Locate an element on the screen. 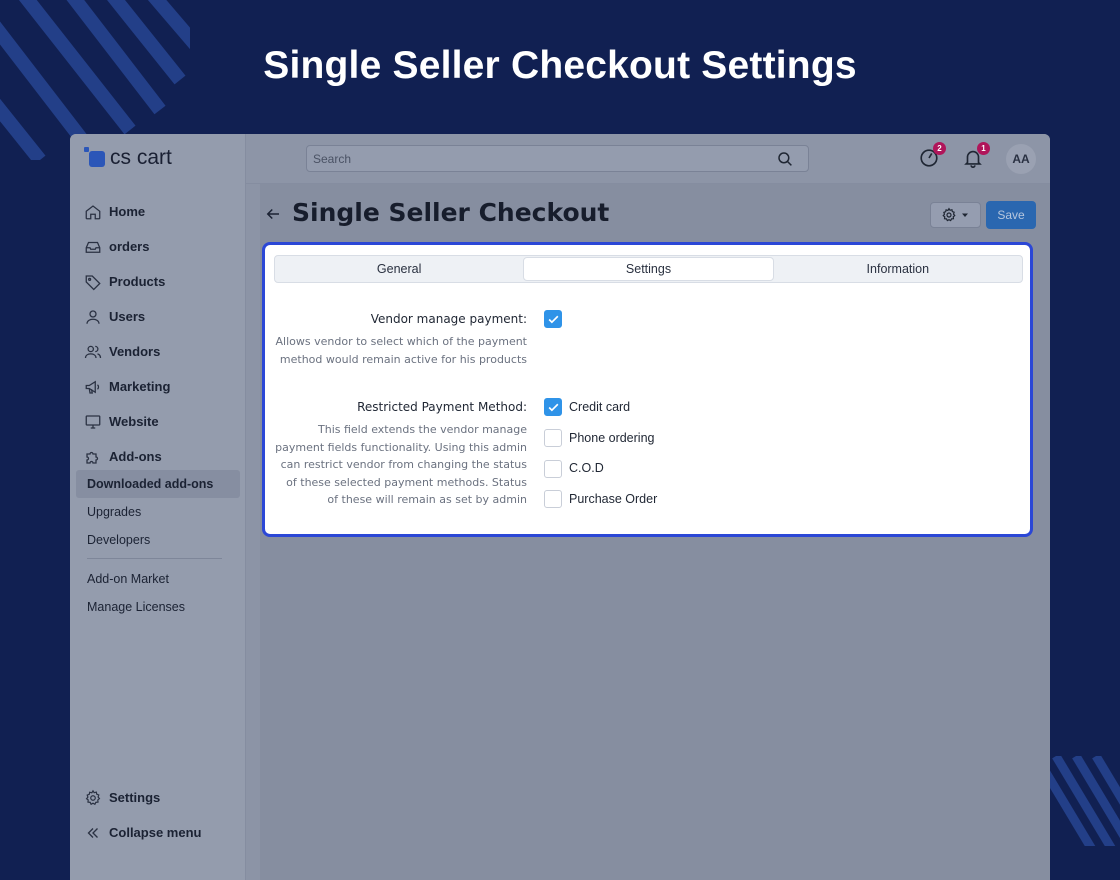 The height and width of the screenshot is (880, 1120). search-input is located at coordinates (537, 158).